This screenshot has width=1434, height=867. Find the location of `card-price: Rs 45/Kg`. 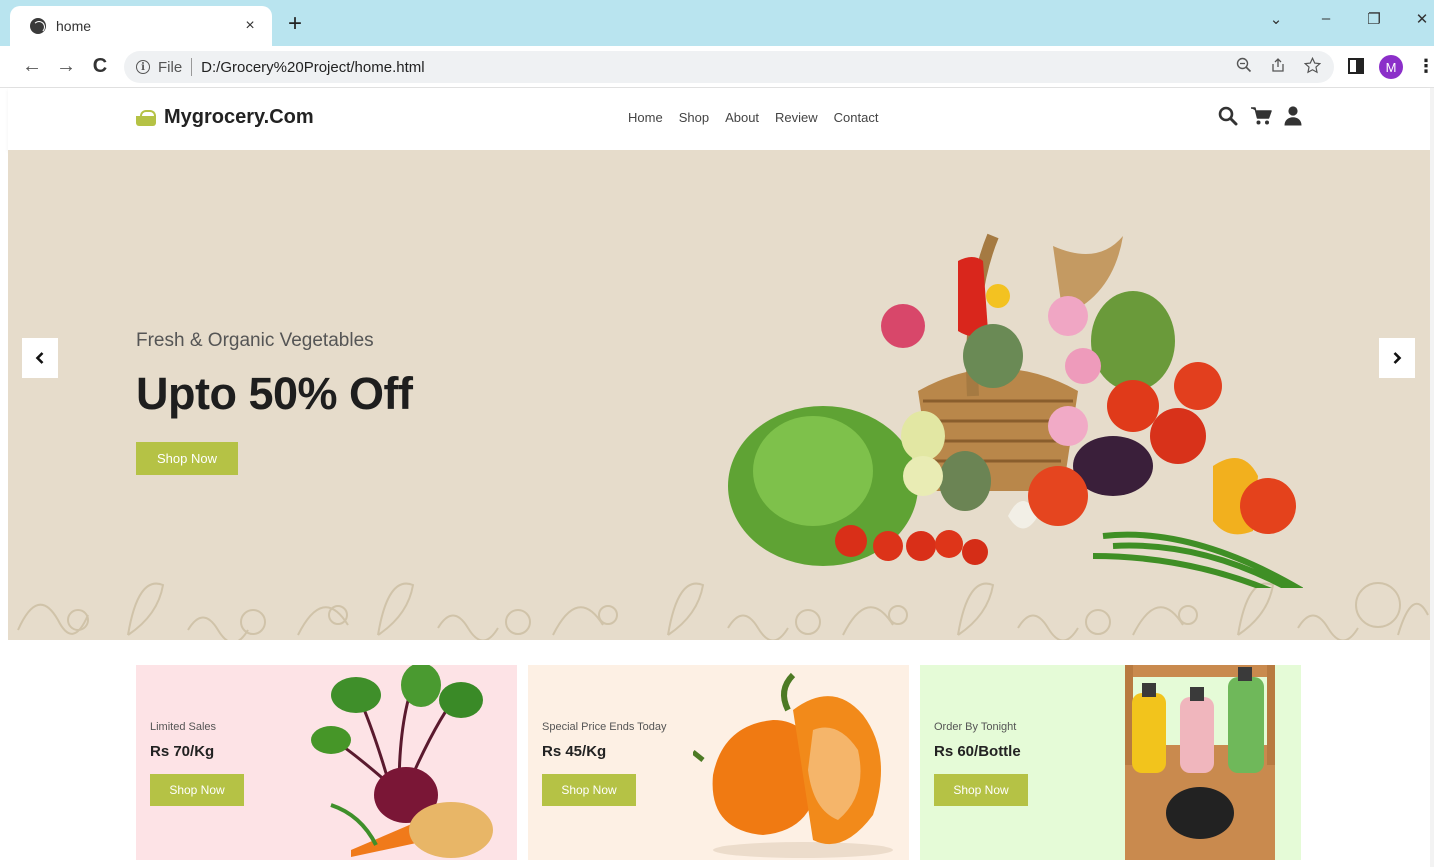

card-price: Rs 45/Kg is located at coordinates (574, 751).